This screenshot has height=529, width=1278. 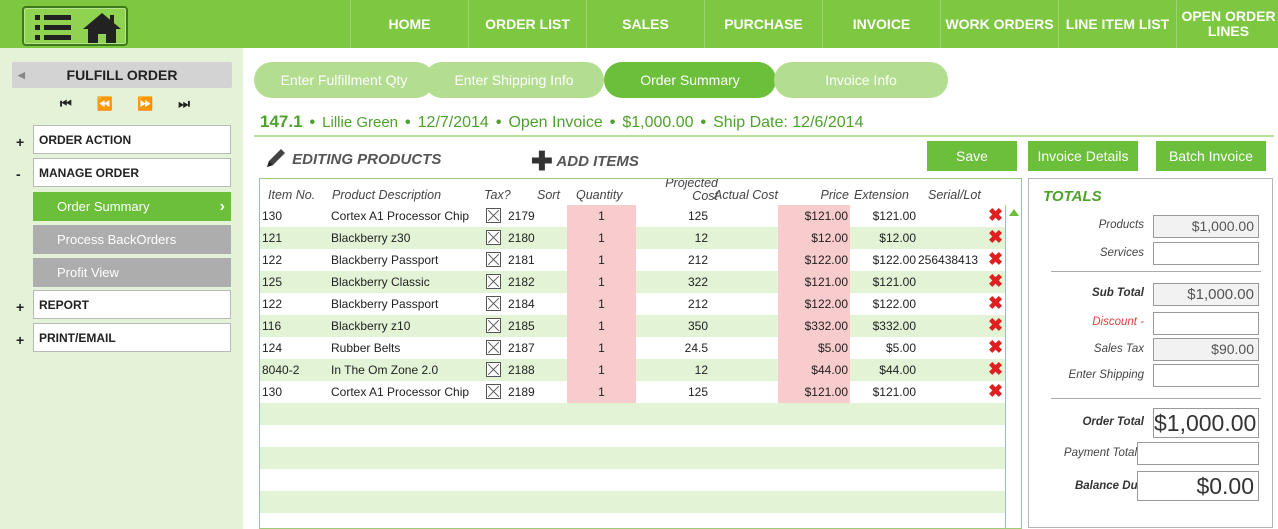 What do you see at coordinates (972, 156) in the screenshot?
I see `save-button: Save` at bounding box center [972, 156].